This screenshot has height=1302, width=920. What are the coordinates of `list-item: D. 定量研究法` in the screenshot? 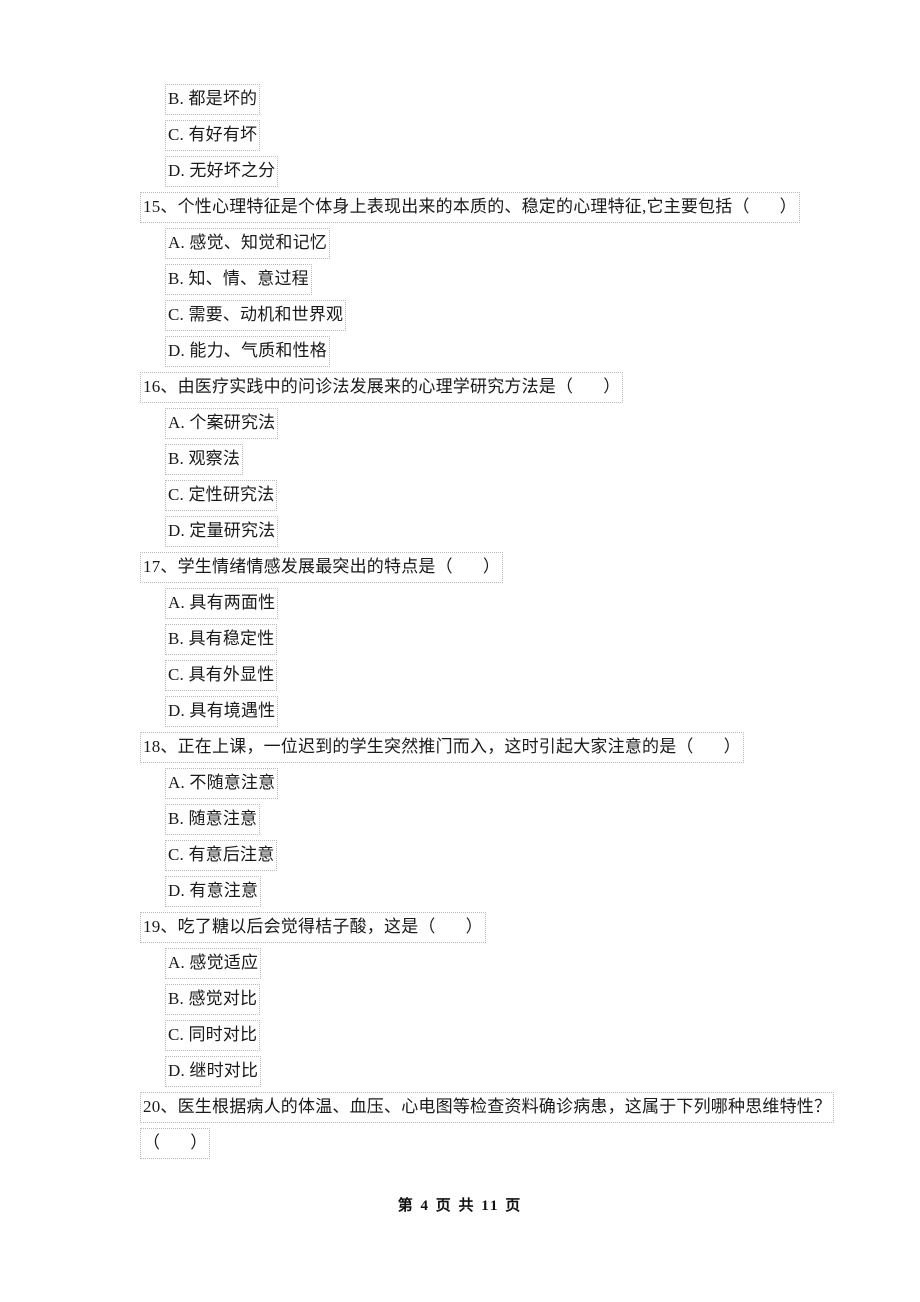 It's located at (460, 532).